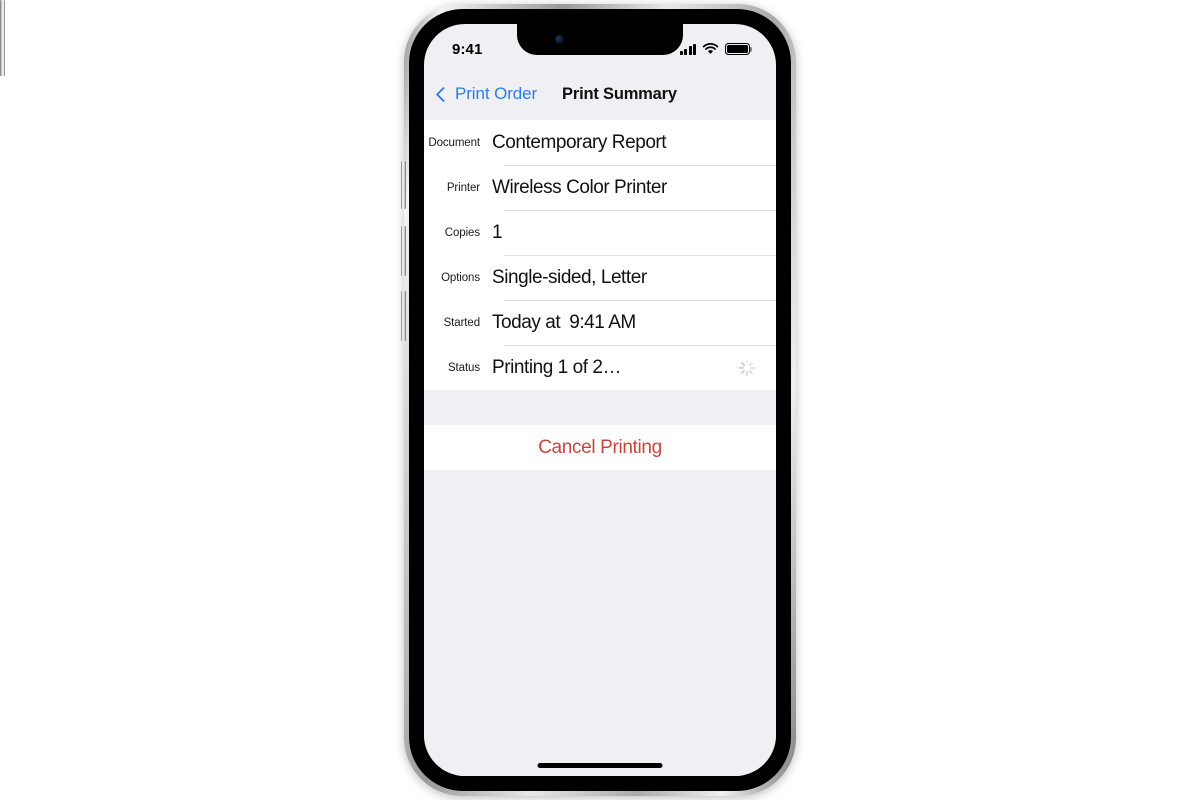 Image resolution: width=1200 pixels, height=800 pixels. I want to click on cancel-printing-label: Cancel Printing, so click(600, 447).